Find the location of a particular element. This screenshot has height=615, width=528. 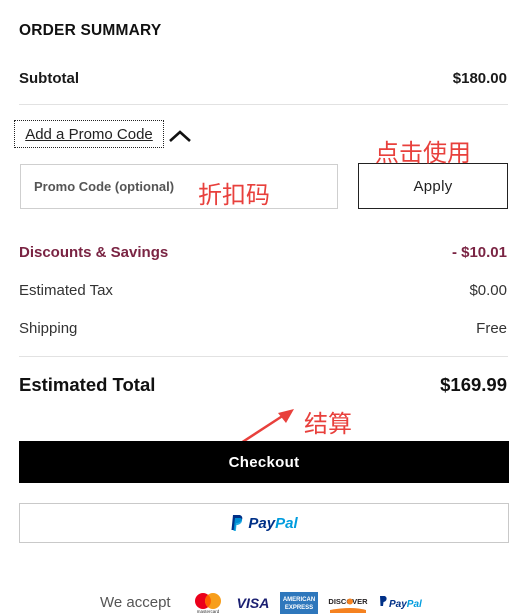

paypal-logo: PayPal is located at coordinates (264, 523).